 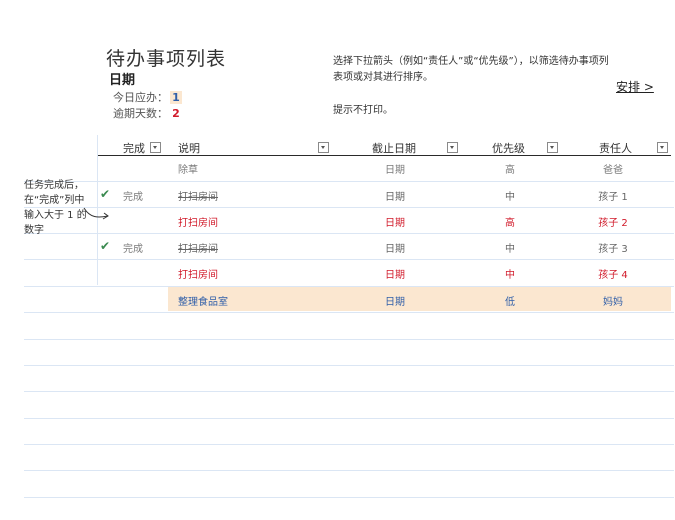 What do you see at coordinates (471, 69) in the screenshot?
I see `instructions-text: 选择下拉箭头（例如“责任人”或“优先级”），以筛选待办事项列表项或对其进行排序。` at bounding box center [471, 69].